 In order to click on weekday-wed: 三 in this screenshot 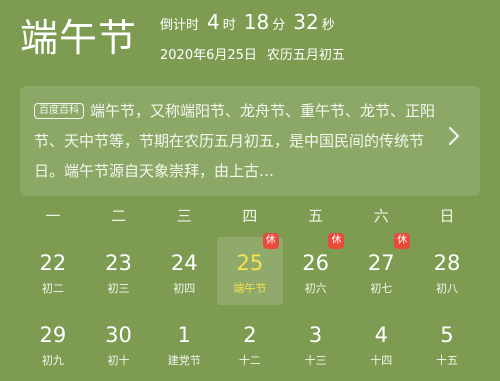, I will do `click(184, 216)`.